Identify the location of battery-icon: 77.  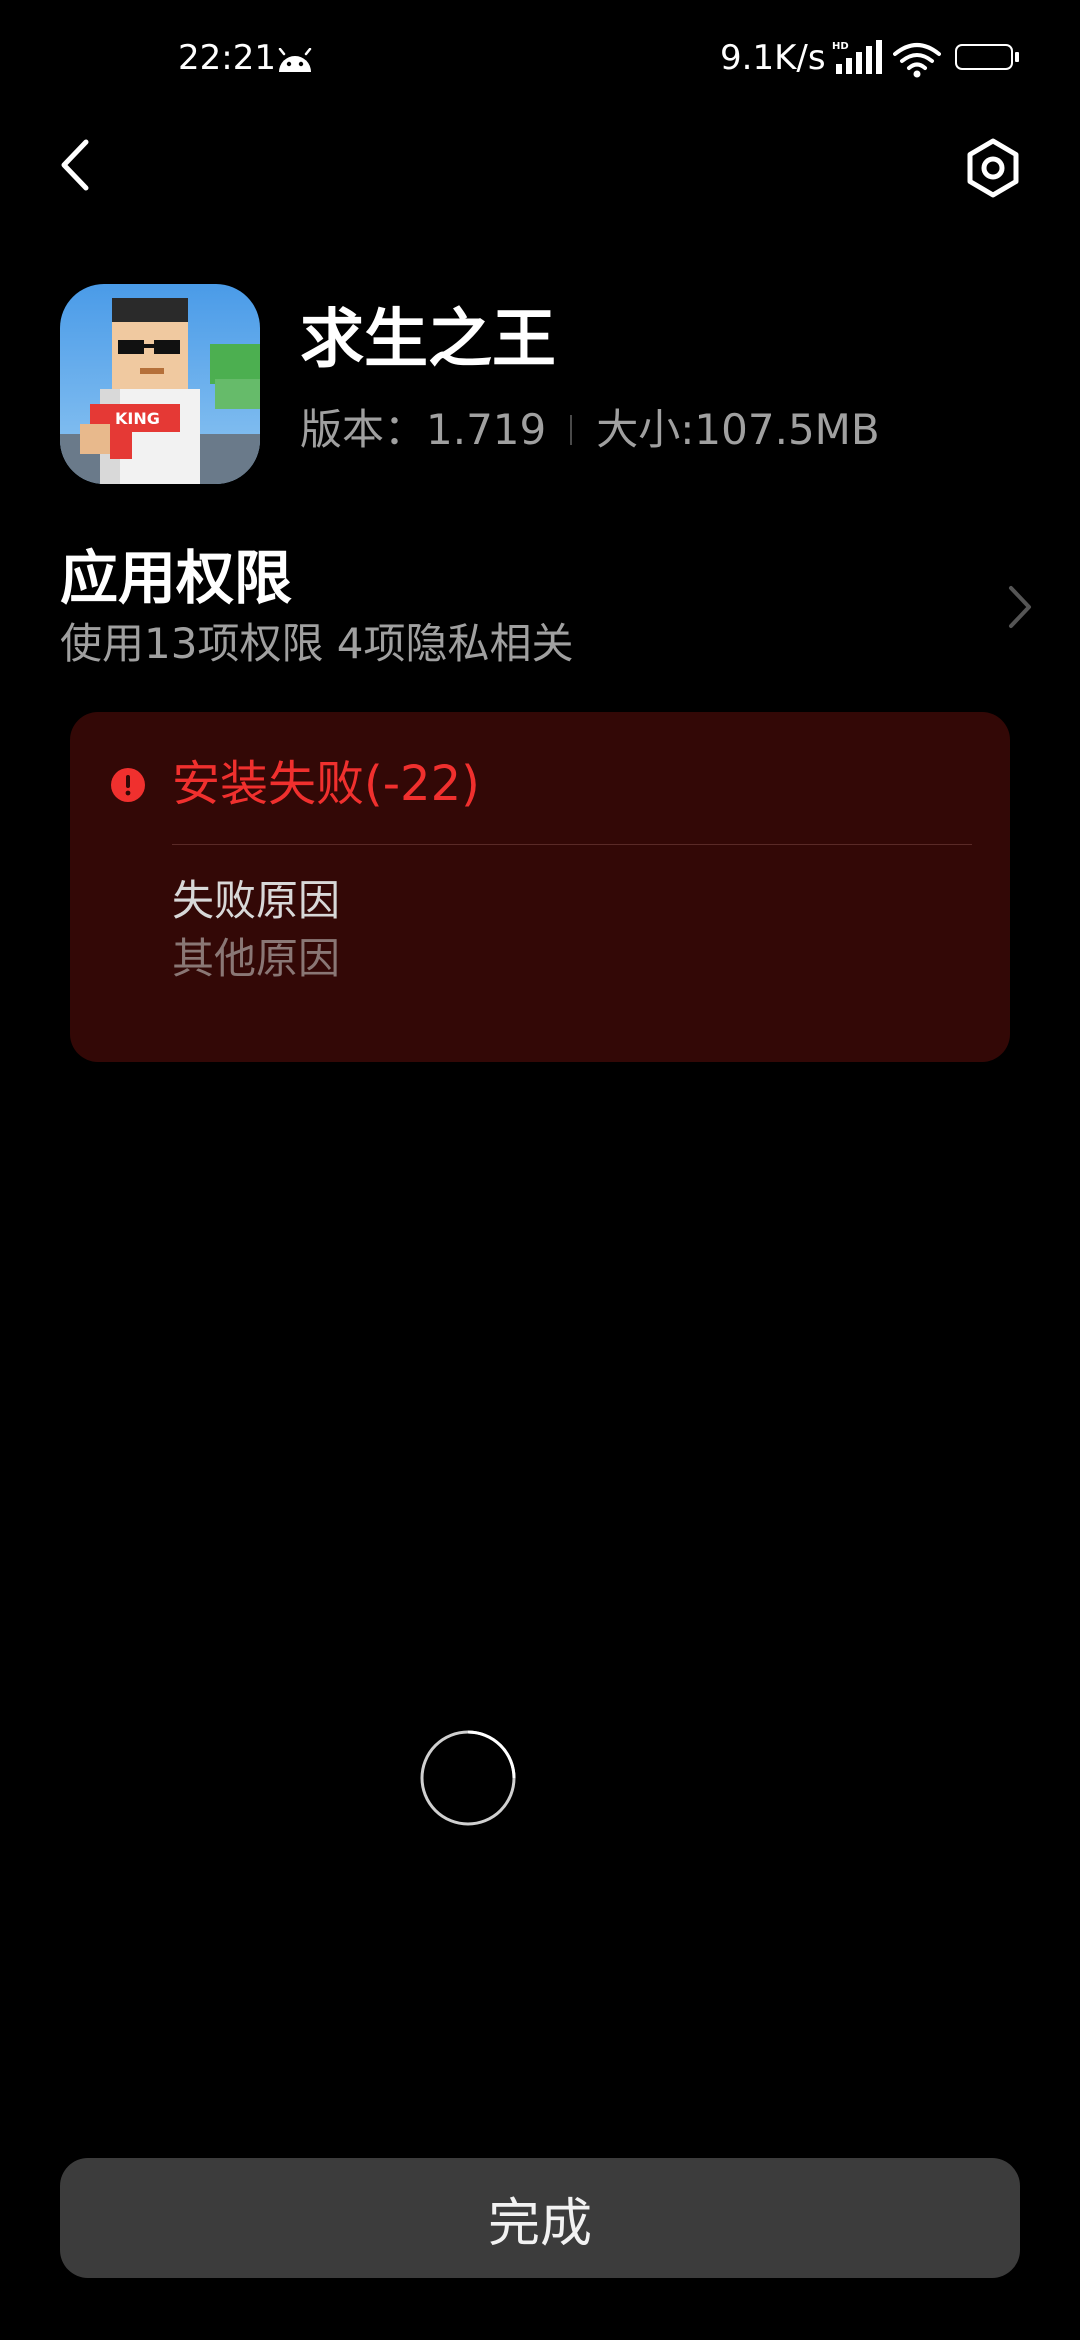
(988, 59).